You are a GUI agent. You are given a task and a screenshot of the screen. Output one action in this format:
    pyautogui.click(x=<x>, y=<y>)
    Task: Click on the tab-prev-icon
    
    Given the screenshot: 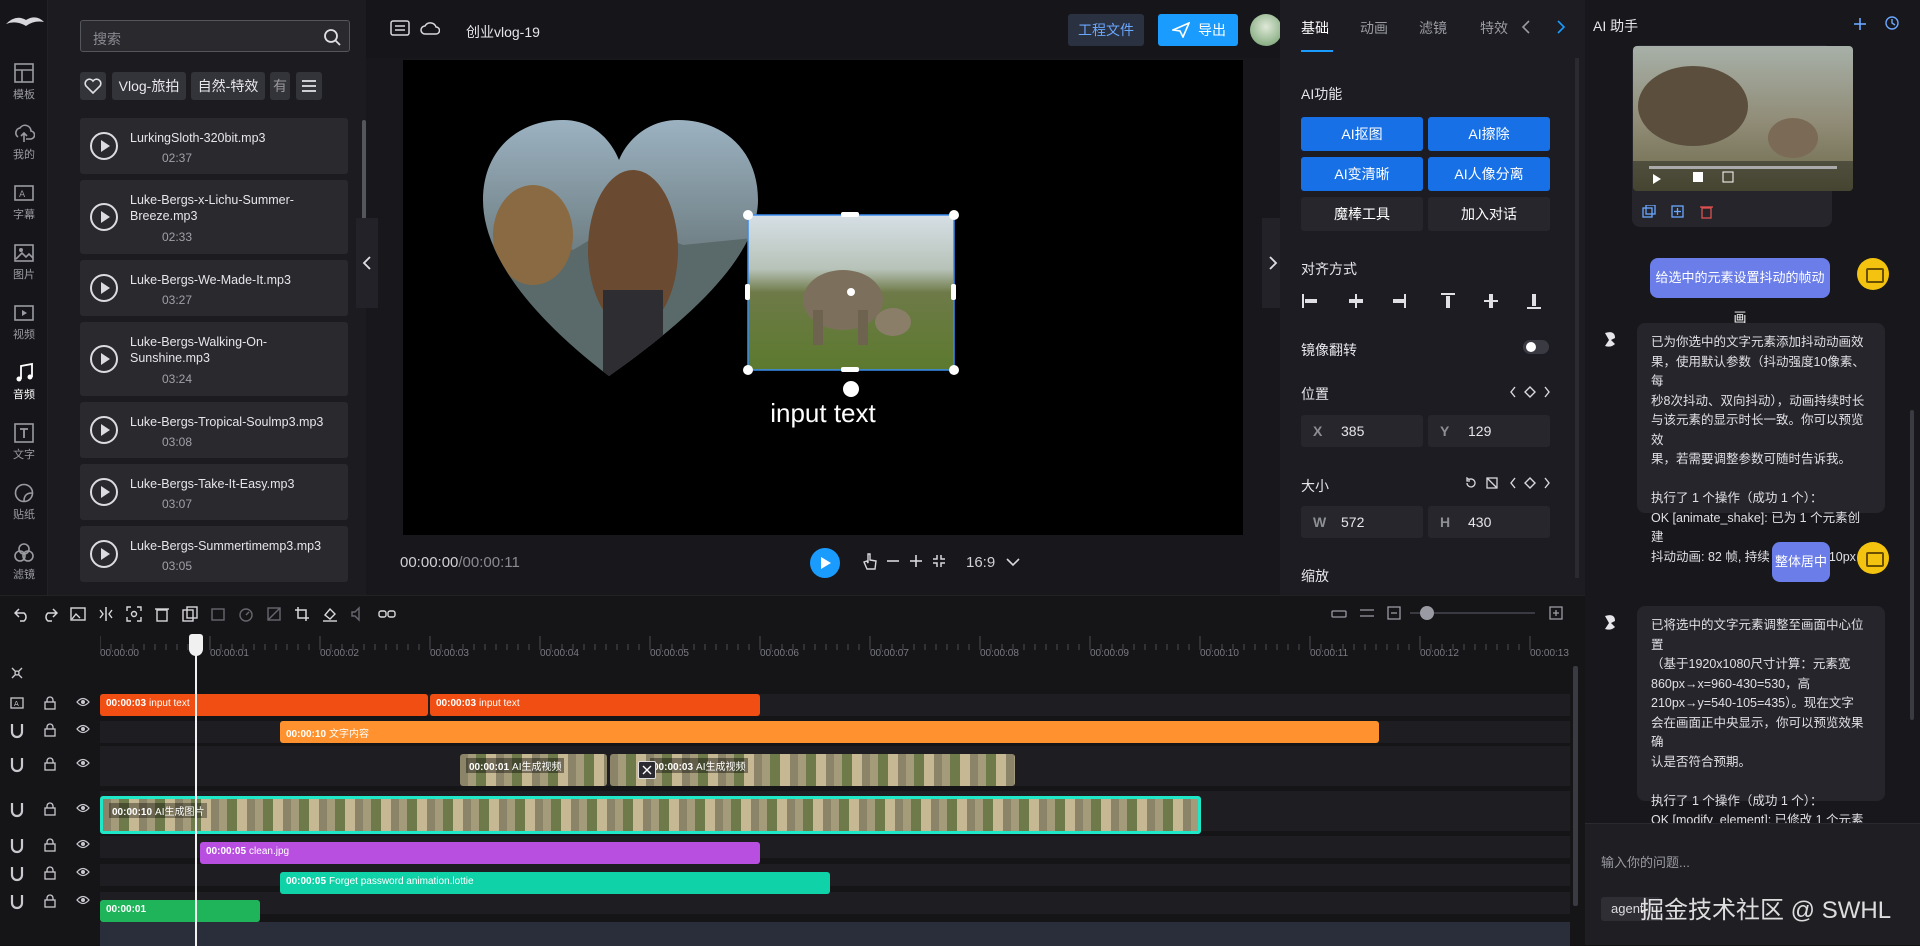 What is the action you would take?
    pyautogui.click(x=1526, y=27)
    